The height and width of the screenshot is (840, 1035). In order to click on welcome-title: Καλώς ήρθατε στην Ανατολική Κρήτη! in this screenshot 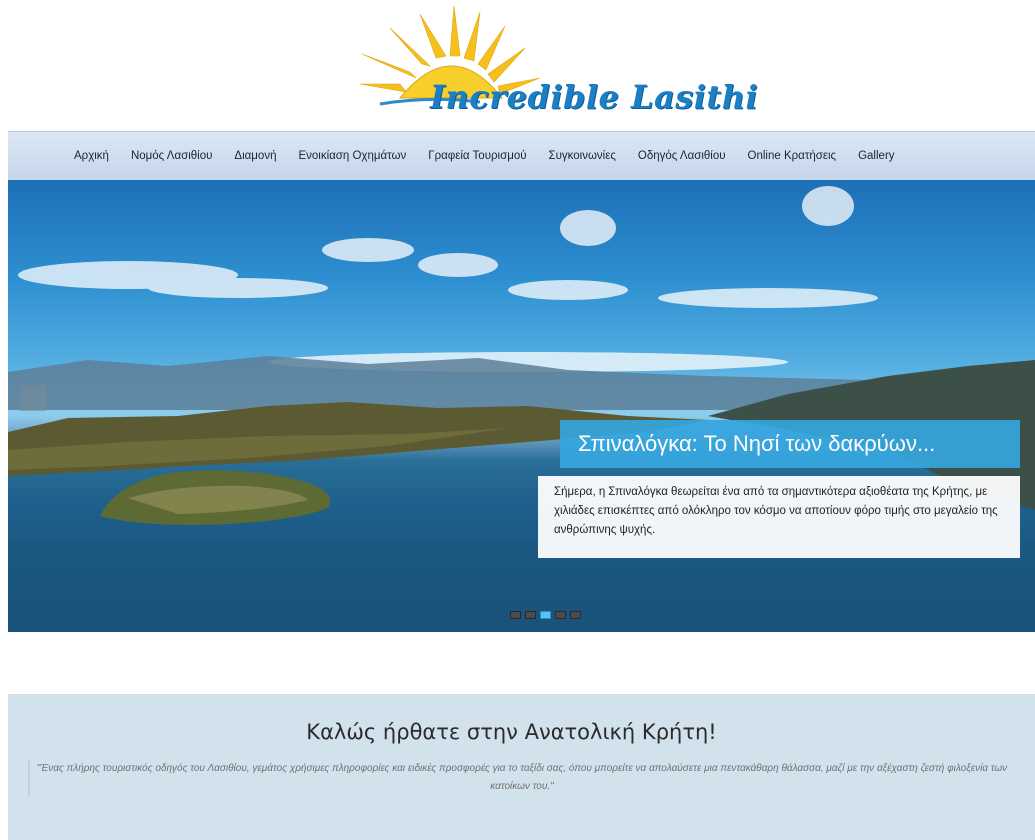, I will do `click(511, 732)`.